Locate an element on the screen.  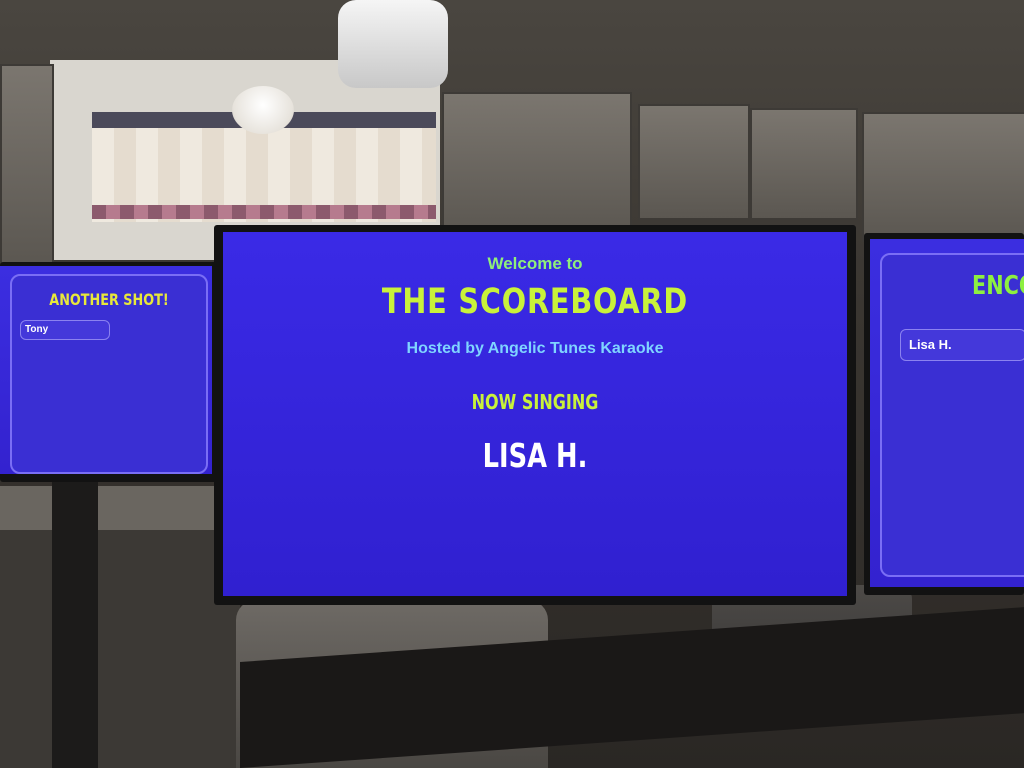
queue-card: ANOTHER SHOT! Tony is located at coordinates (109, 374).